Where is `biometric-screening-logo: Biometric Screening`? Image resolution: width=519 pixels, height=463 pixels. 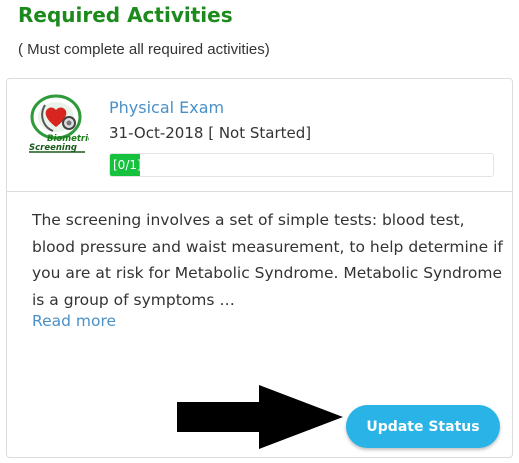 biometric-screening-logo: Biometric Screening is located at coordinates (58, 124).